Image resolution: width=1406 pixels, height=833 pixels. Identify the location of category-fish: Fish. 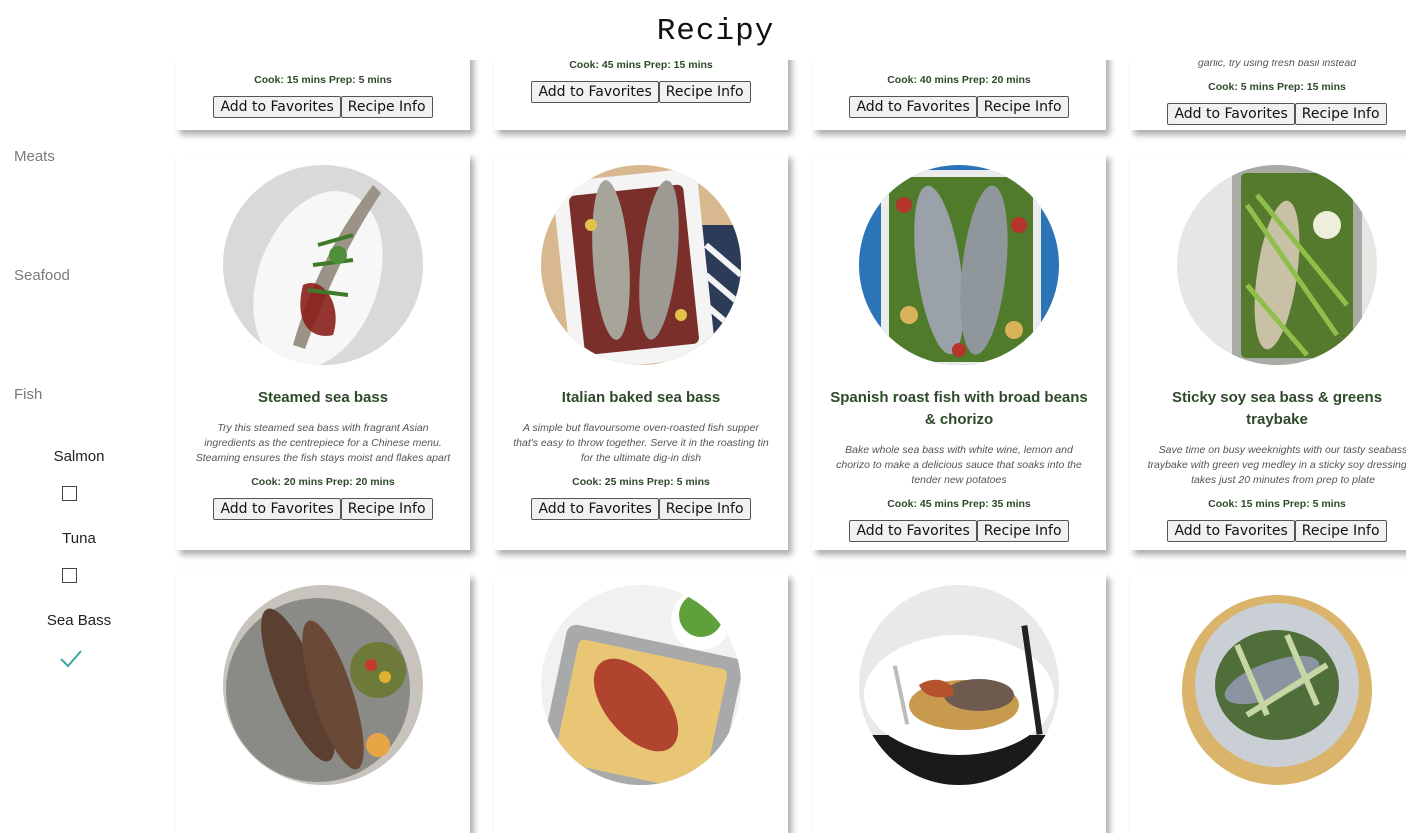
(28, 394).